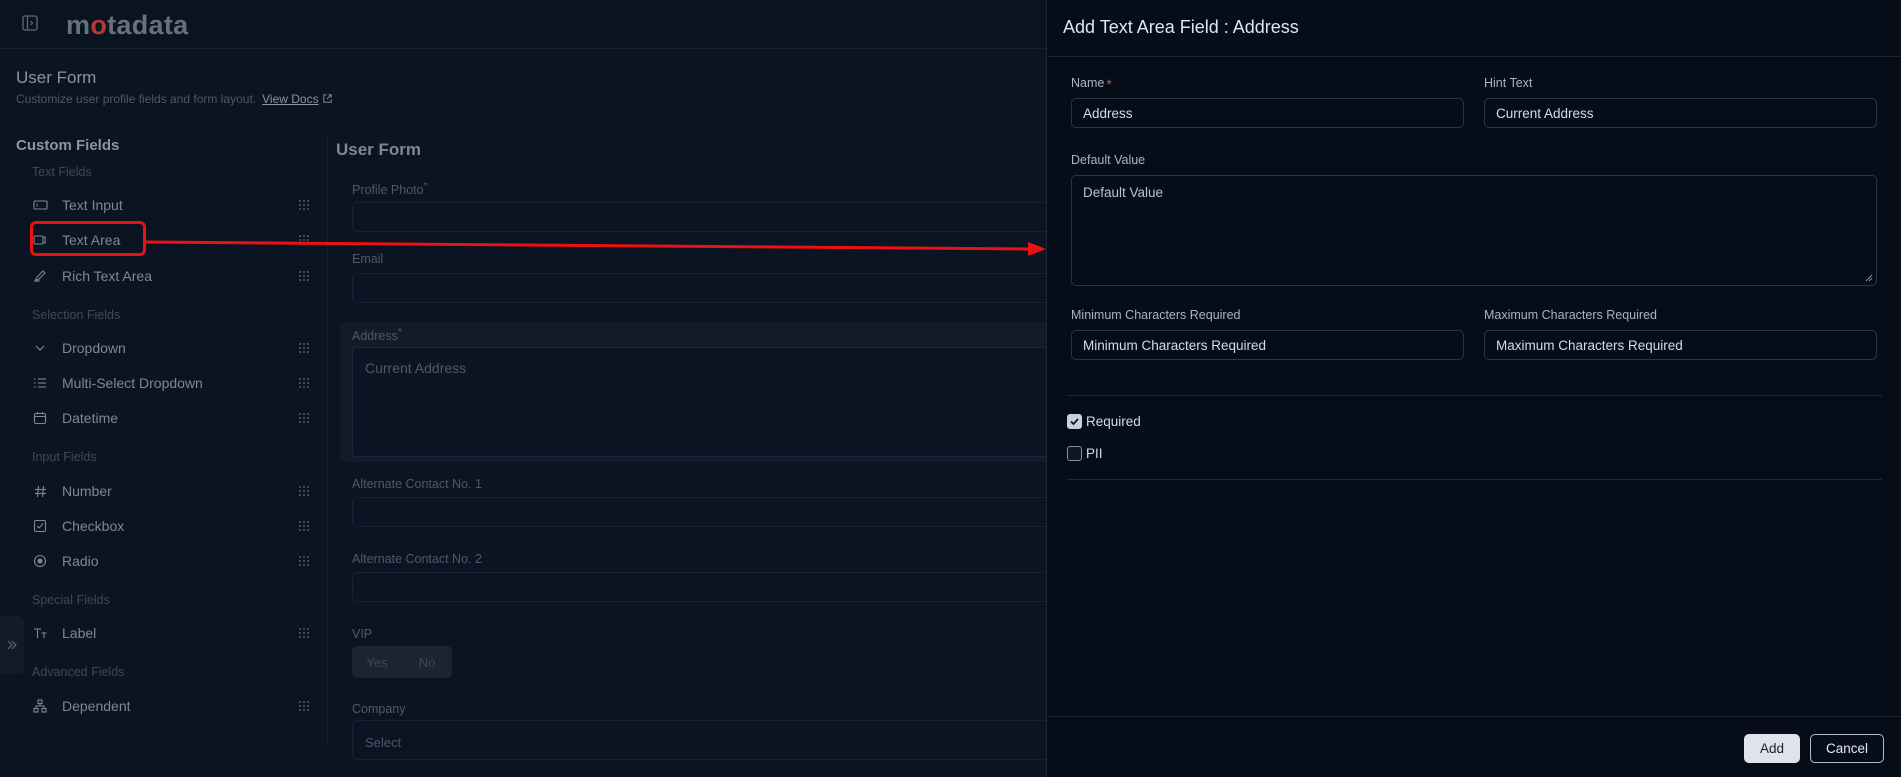 The image size is (1901, 777). What do you see at coordinates (1545, 113) in the screenshot?
I see `hint-text-value: Current Address` at bounding box center [1545, 113].